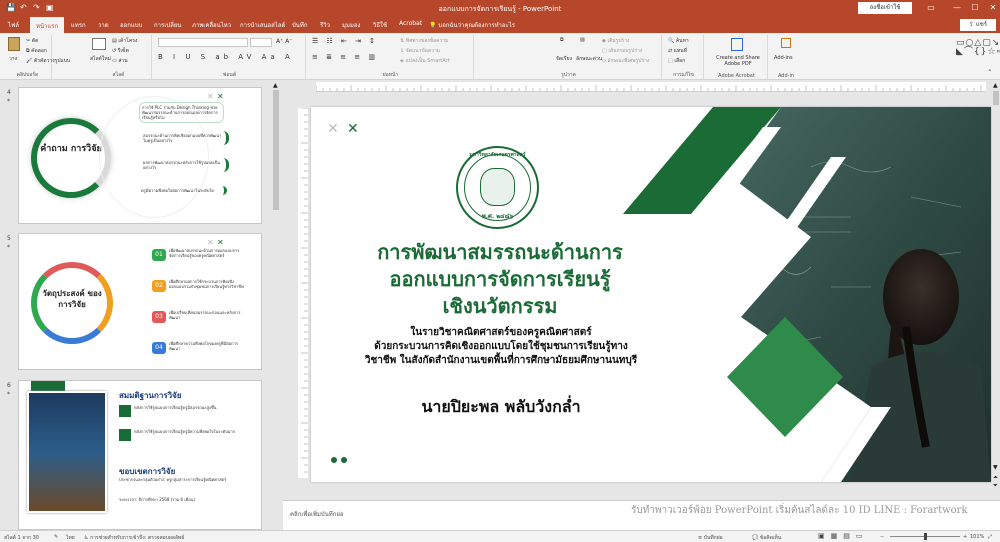 The height and width of the screenshot is (542, 1000). I want to click on notes-toggle: ≡ บันทึกย่อ, so click(710, 538).